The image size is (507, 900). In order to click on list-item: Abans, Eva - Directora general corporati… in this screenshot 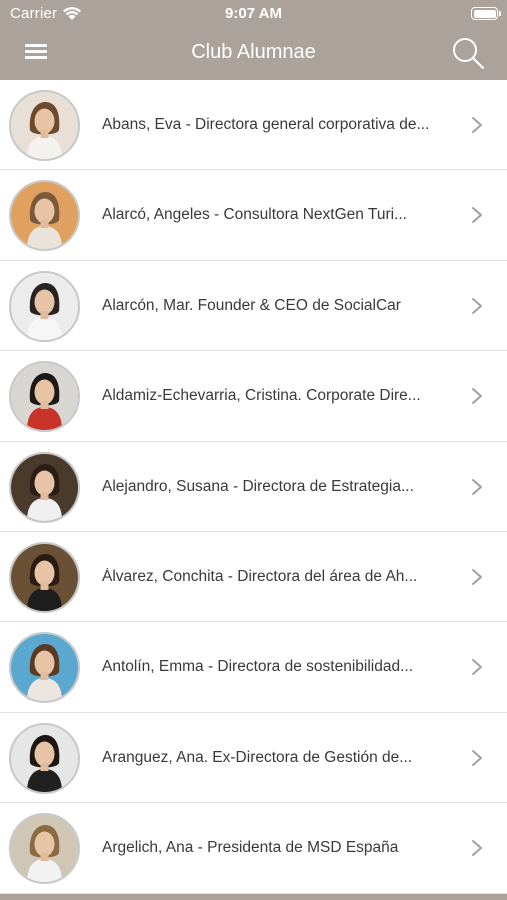, I will do `click(253, 125)`.